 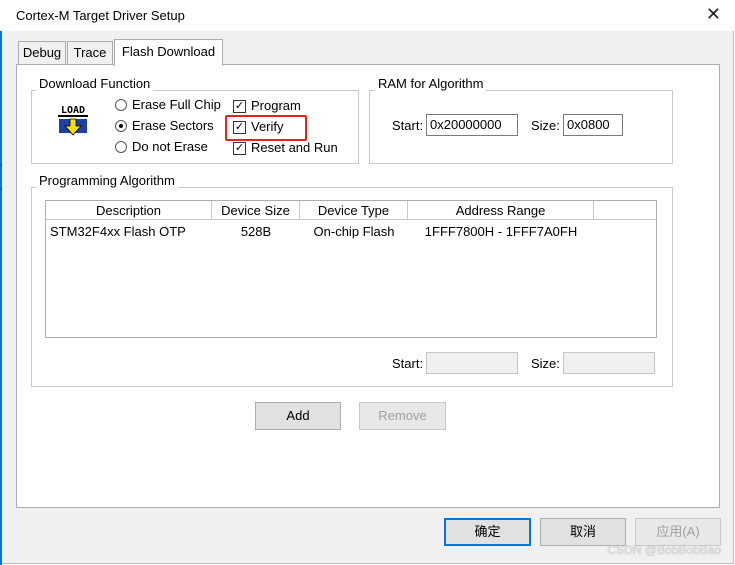 I want to click on algorithm-size-input, so click(x=609, y=363).